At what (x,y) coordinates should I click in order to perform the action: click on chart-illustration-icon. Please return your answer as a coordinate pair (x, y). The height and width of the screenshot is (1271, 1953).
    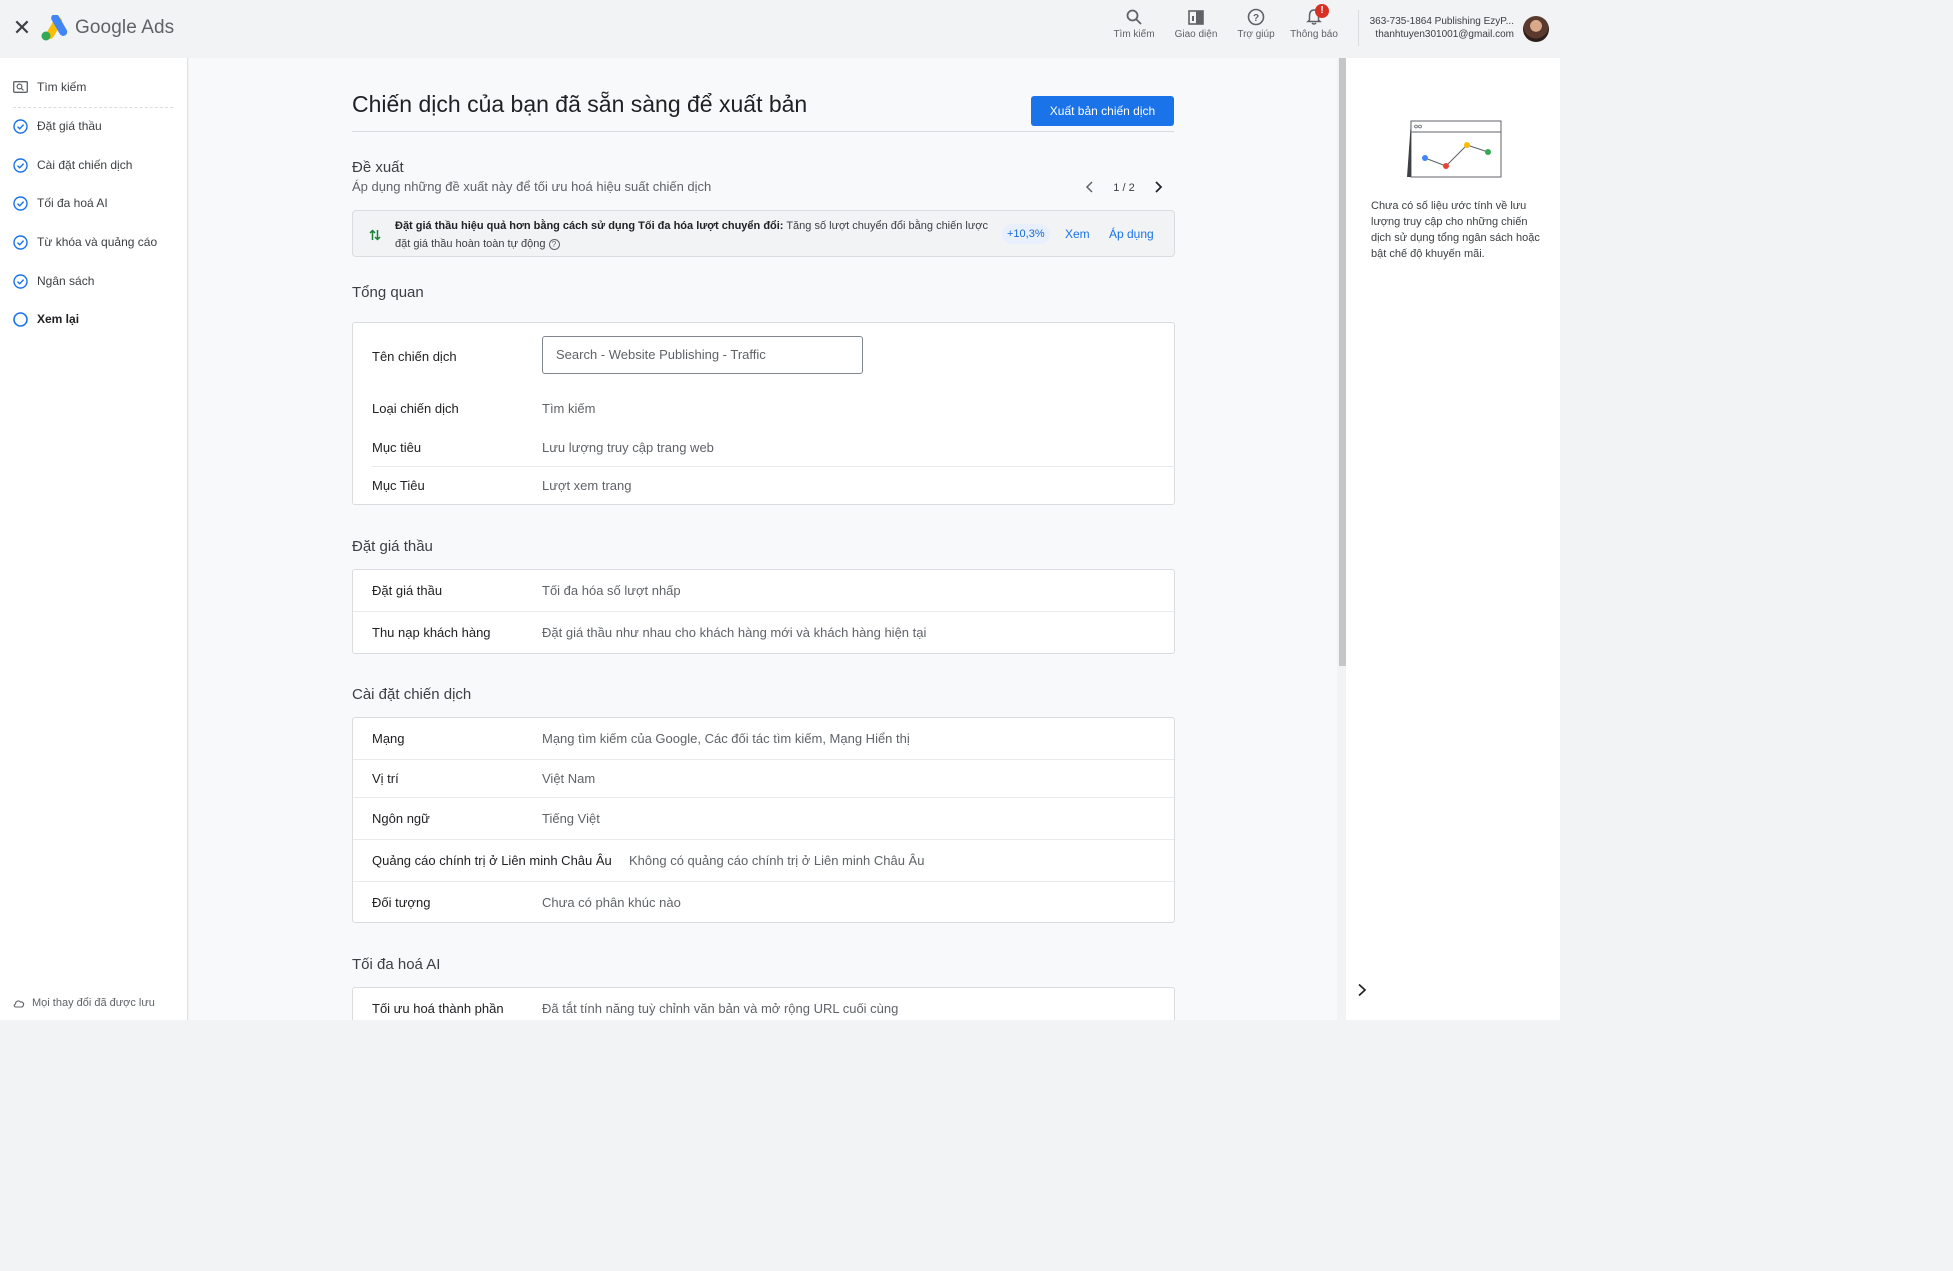
    Looking at the image, I should click on (1454, 149).